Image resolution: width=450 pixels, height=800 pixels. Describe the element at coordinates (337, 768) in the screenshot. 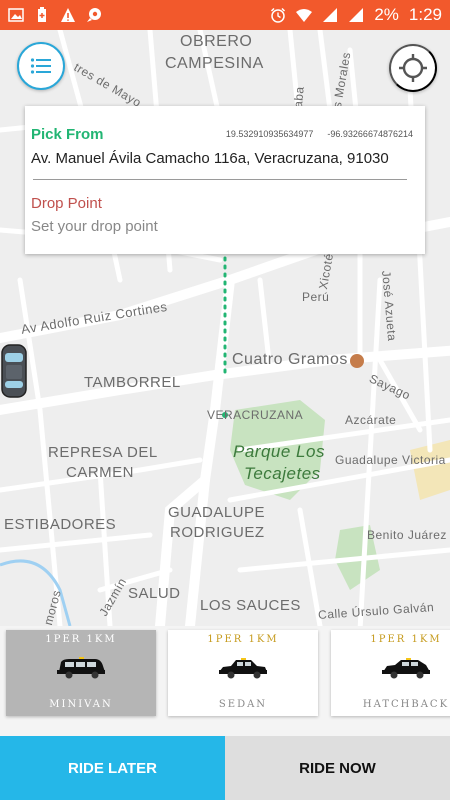

I see `ride-now-button: RIDE NOW` at that location.